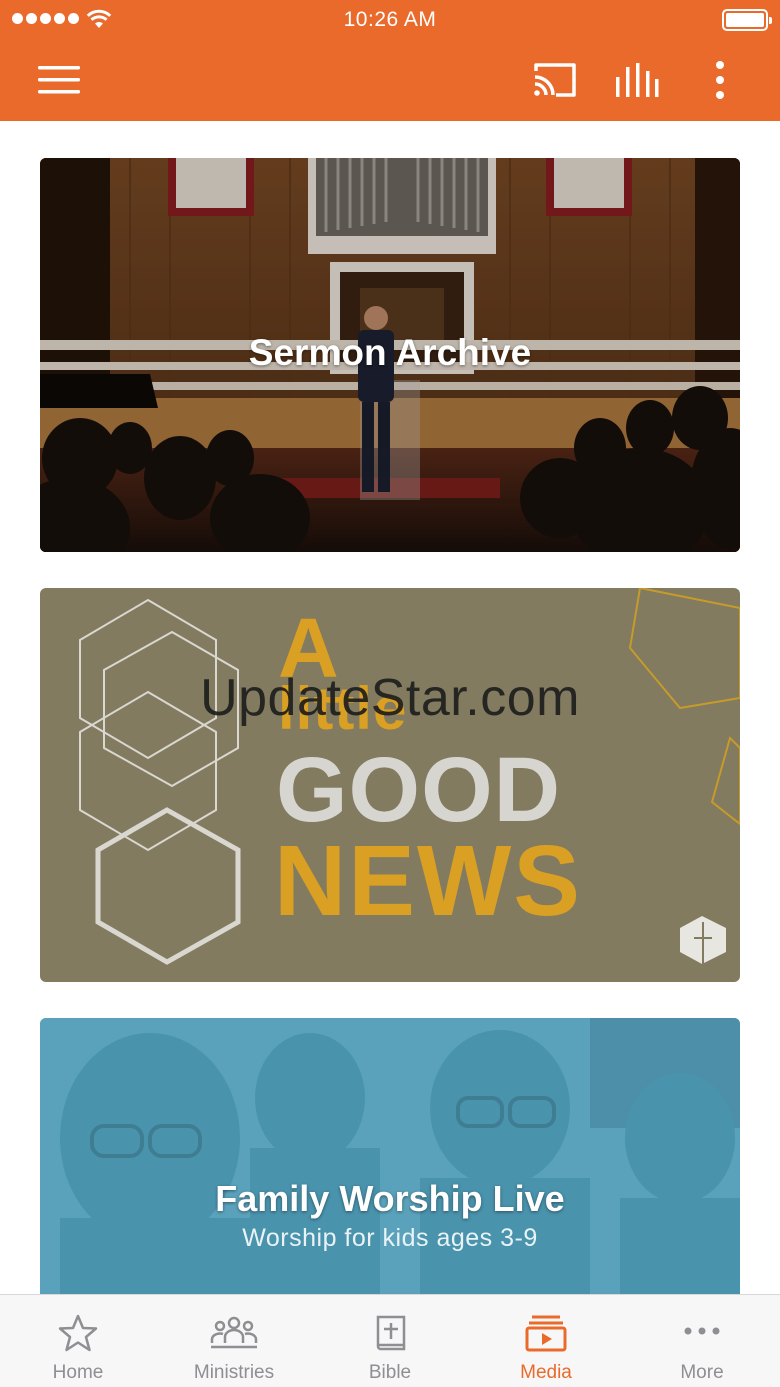 The width and height of the screenshot is (780, 1387). I want to click on tab-bar: Home Ministries Bible Media More, so click(390, 1340).